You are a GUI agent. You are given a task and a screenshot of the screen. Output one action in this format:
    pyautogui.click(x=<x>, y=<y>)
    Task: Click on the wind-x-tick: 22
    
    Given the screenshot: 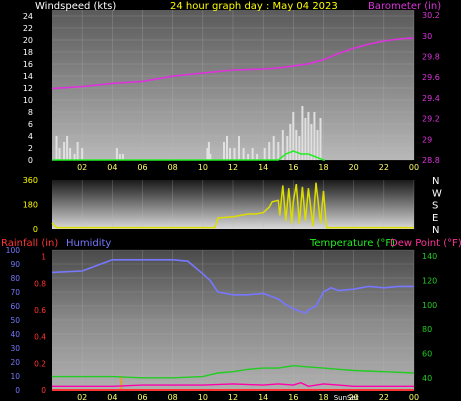 What is the action you would take?
    pyautogui.click(x=384, y=167)
    